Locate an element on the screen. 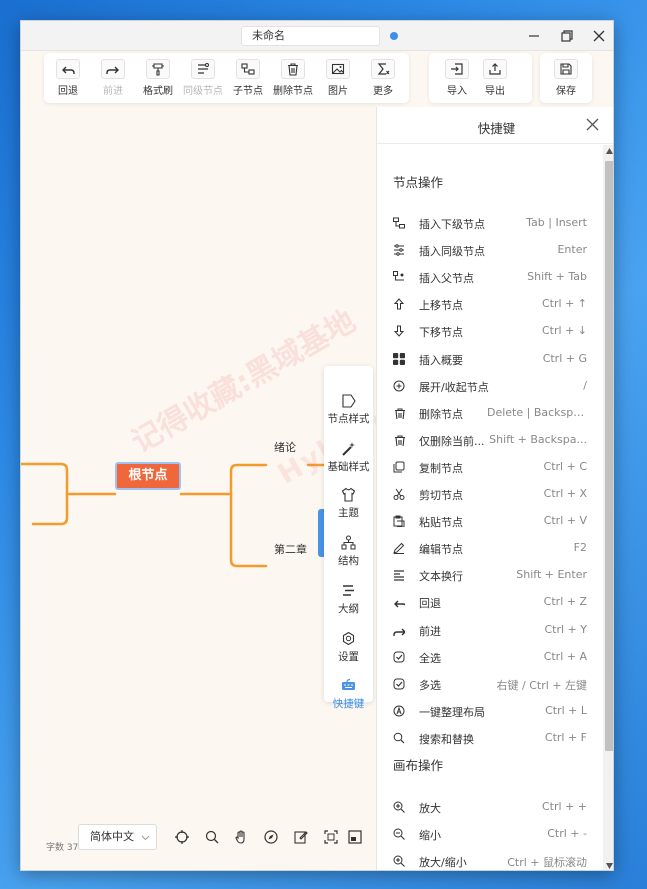  child-node-label: 子节点 is located at coordinates (248, 91).